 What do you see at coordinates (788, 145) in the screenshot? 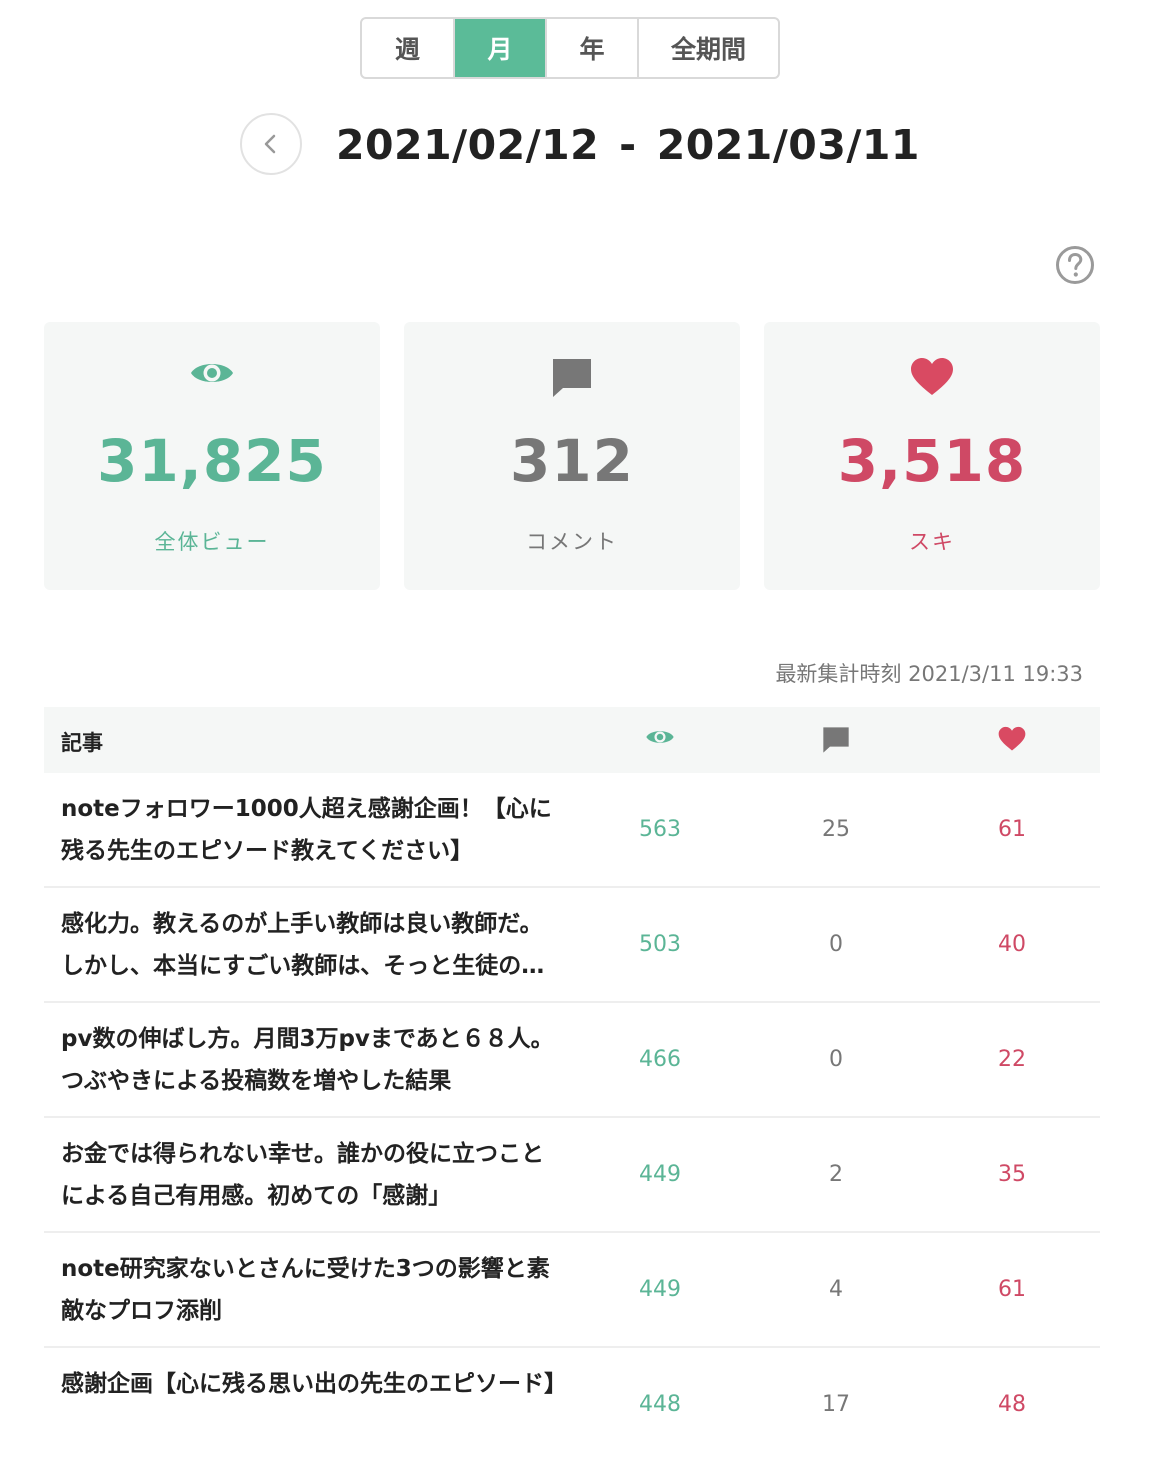
I see `date-end: 2021/03/11` at bounding box center [788, 145].